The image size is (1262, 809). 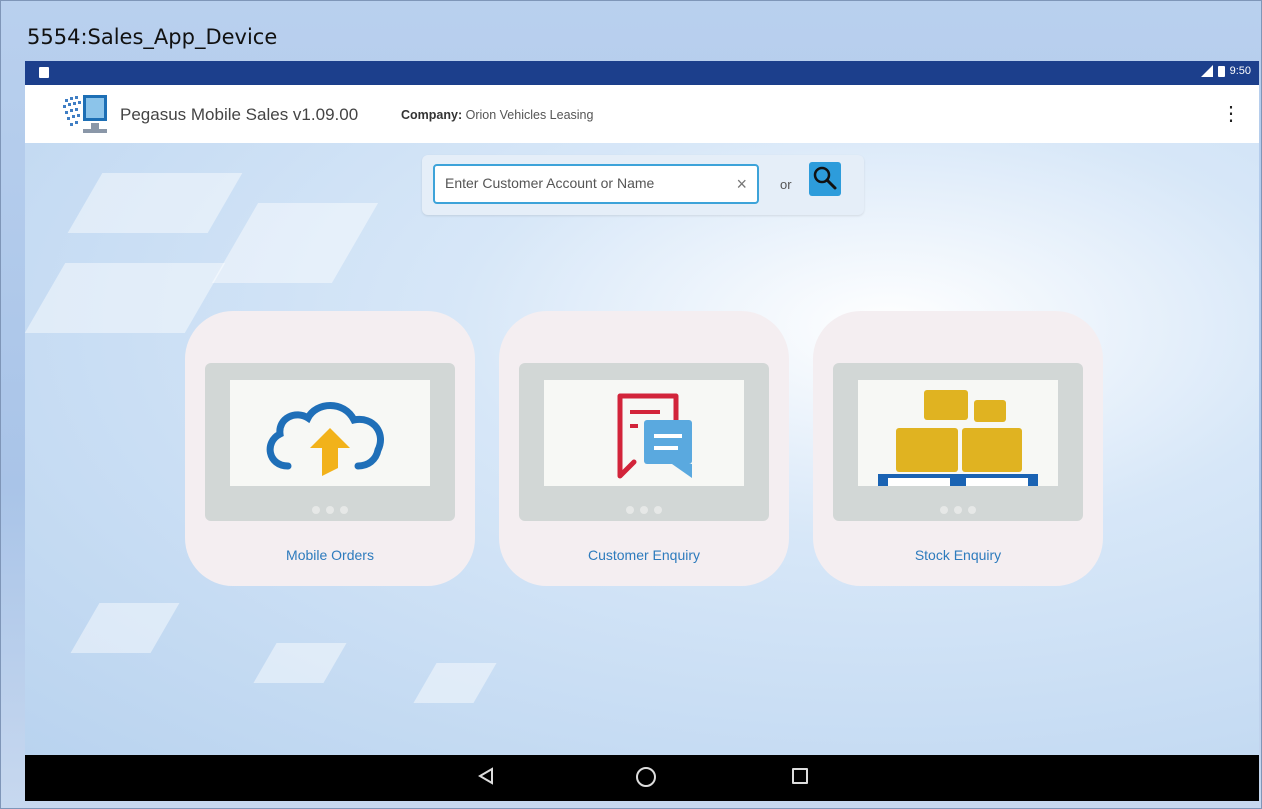 I want to click on status-bar: 9:50, so click(x=642, y=73).